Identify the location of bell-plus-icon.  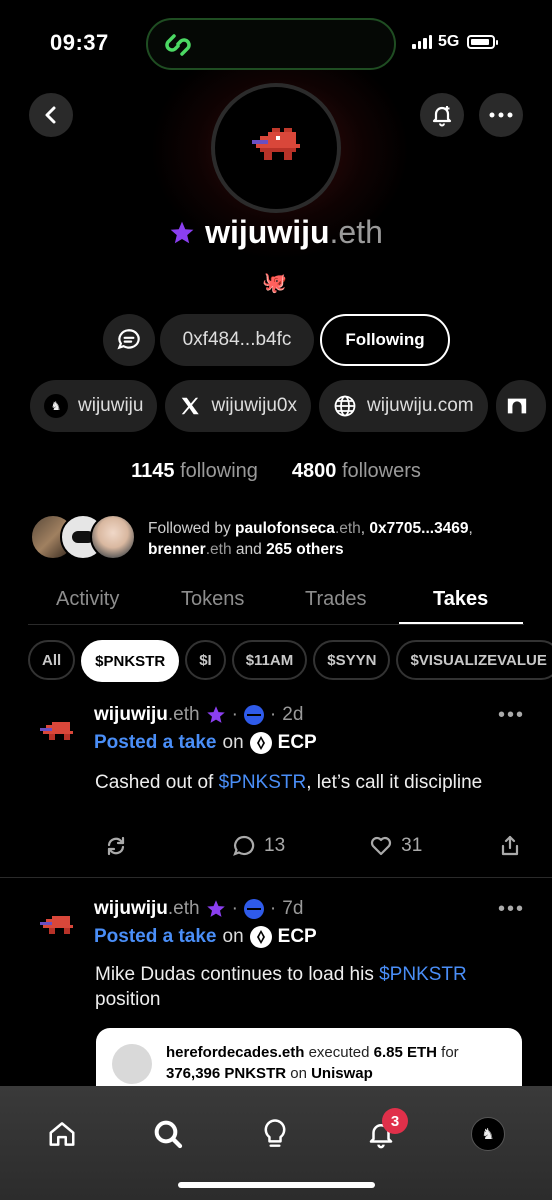
(442, 116).